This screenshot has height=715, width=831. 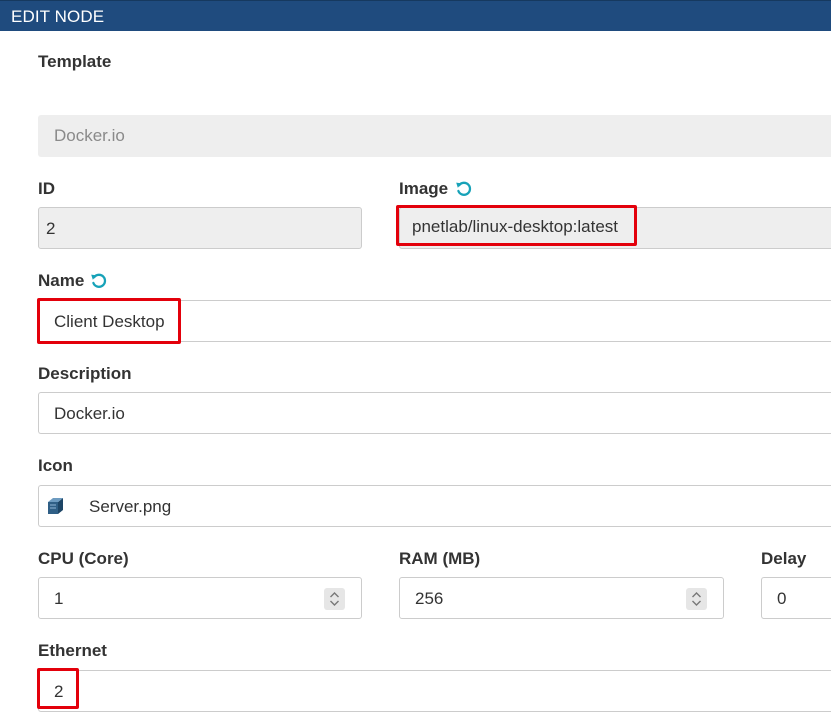 What do you see at coordinates (516, 225) in the screenshot?
I see `image-highlight-box` at bounding box center [516, 225].